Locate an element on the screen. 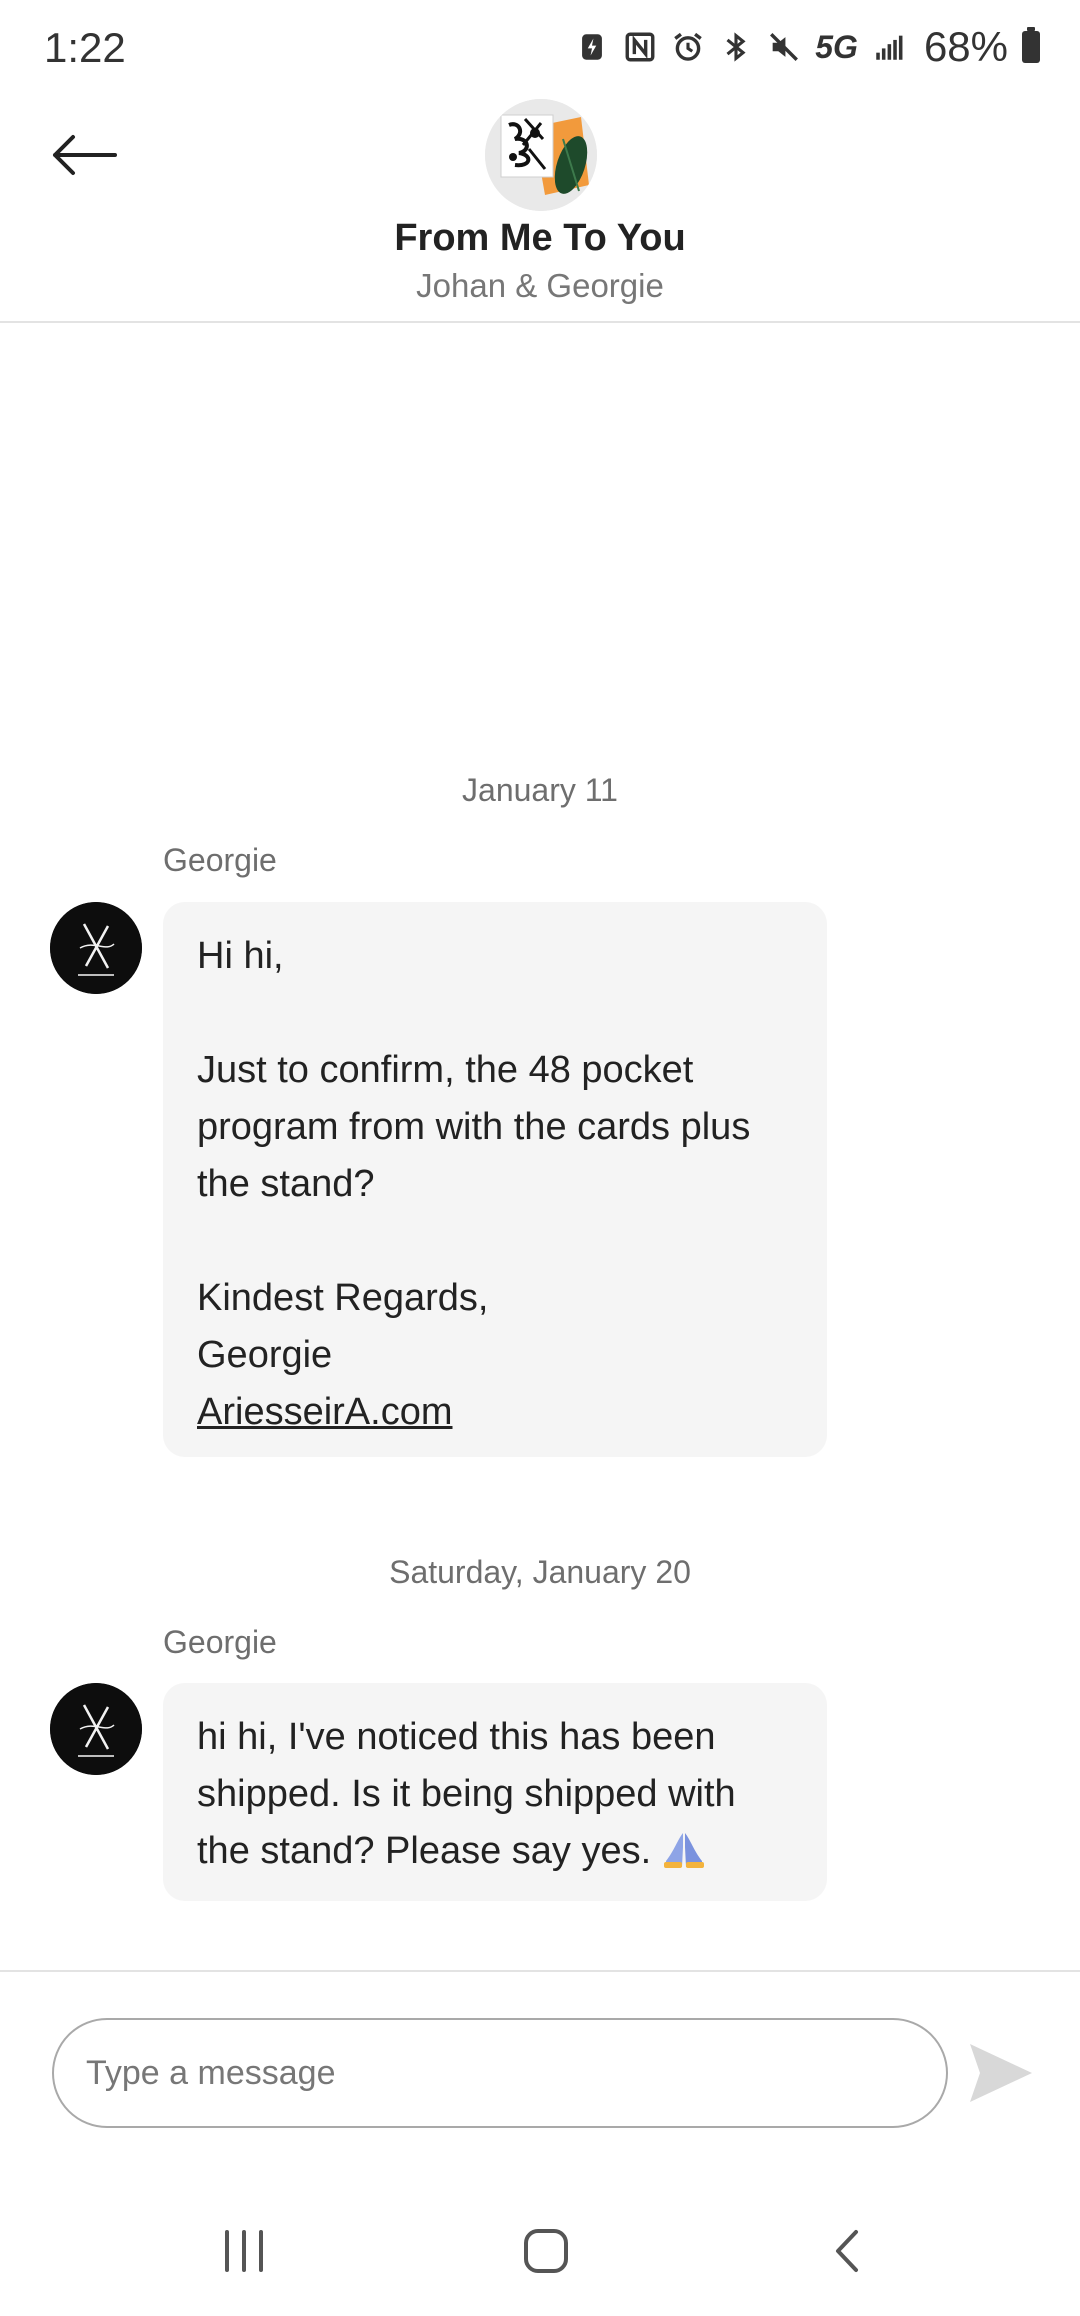 The image size is (1080, 2316). recents-icon is located at coordinates (244, 2251).